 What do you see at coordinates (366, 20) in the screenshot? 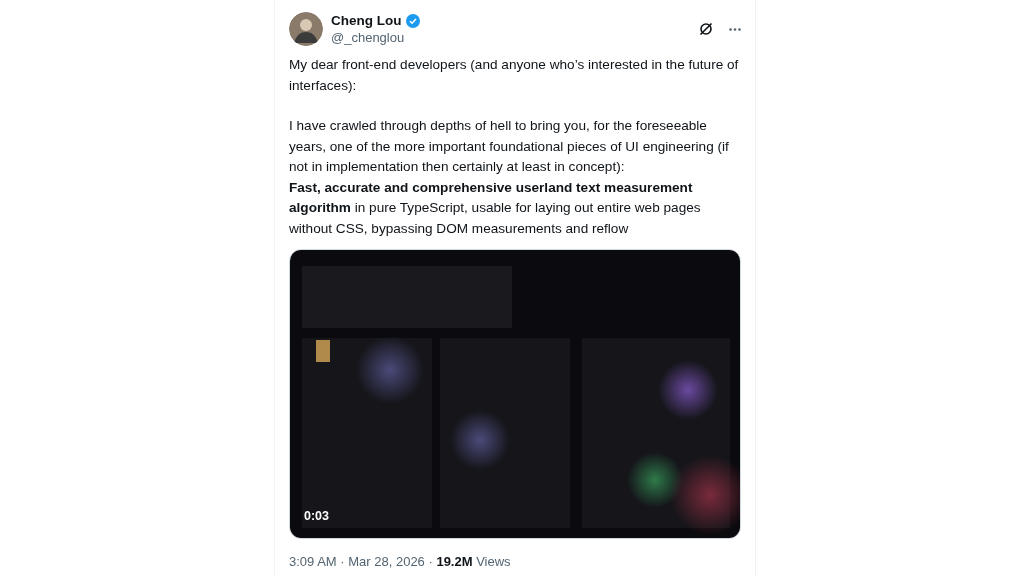
I see `author-name: Cheng Lou` at bounding box center [366, 20].